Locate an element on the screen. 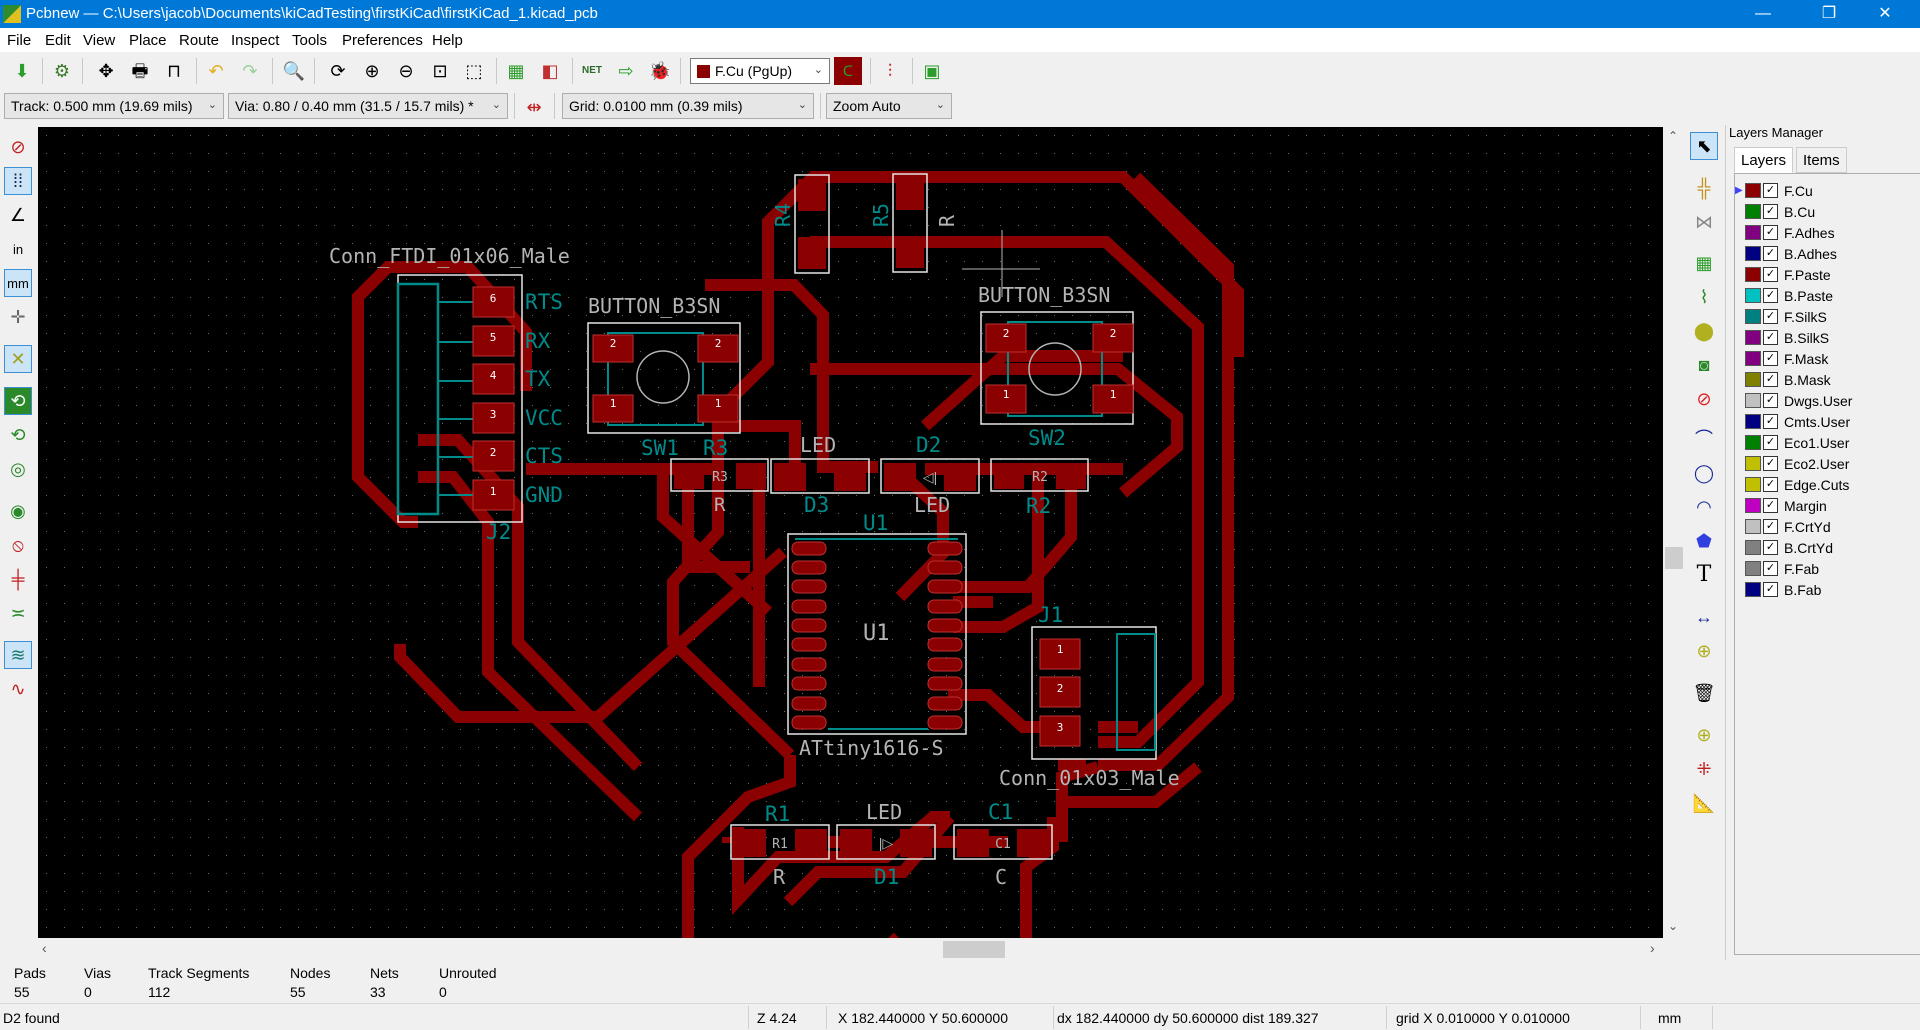 The width and height of the screenshot is (1920, 1030). maximize-button: ❐ is located at coordinates (1829, 14).